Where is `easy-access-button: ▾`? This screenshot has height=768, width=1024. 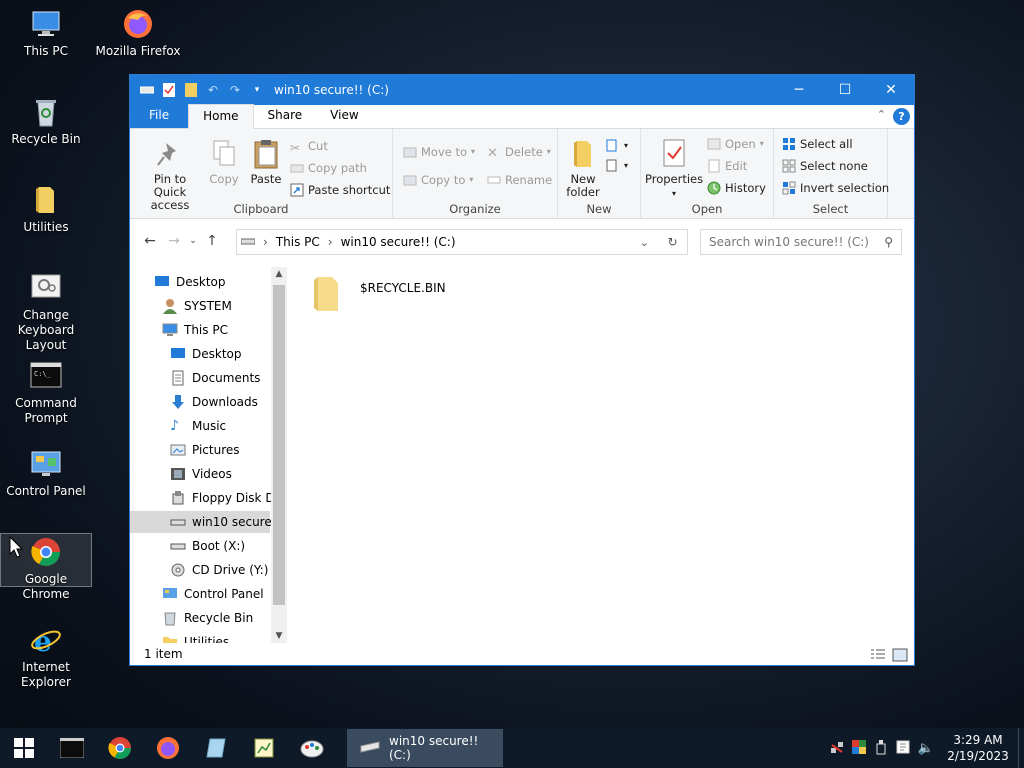
easy-access-button: ▾ is located at coordinates (617, 166).